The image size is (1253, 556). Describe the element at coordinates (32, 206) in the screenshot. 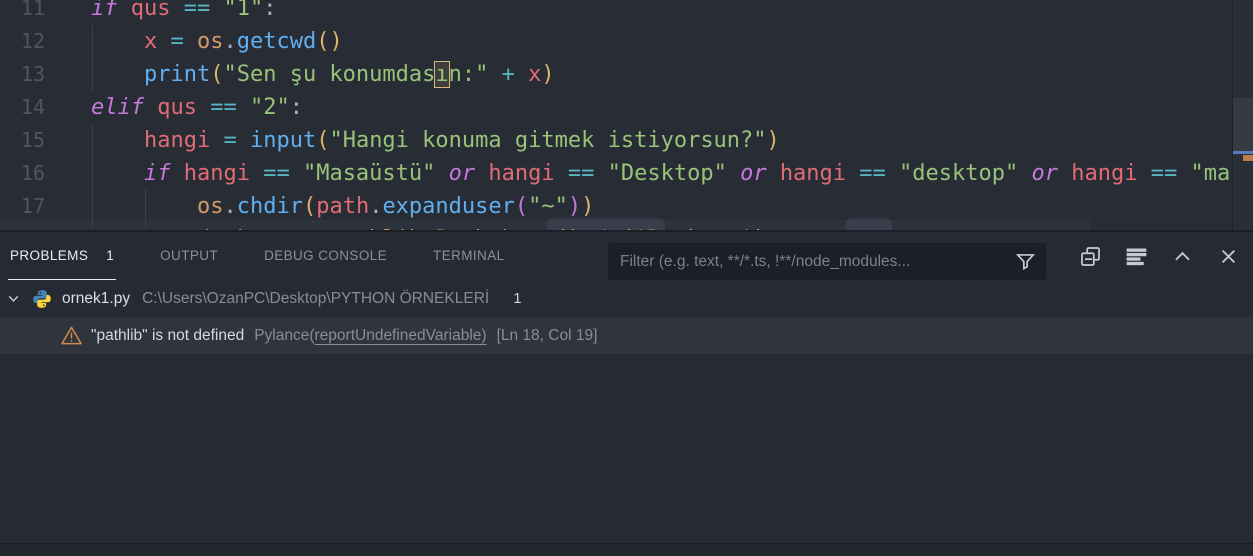

I see `line-number: 17` at that location.